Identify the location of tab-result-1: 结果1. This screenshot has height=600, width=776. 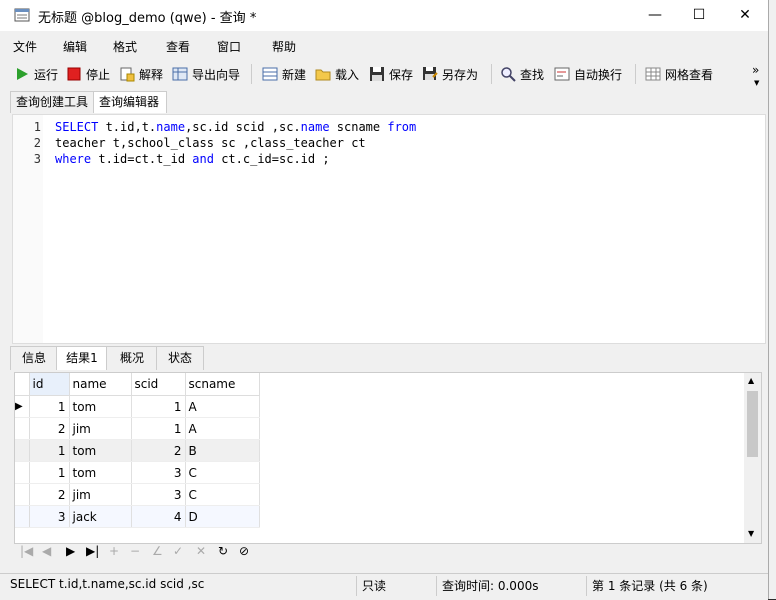
(82, 358).